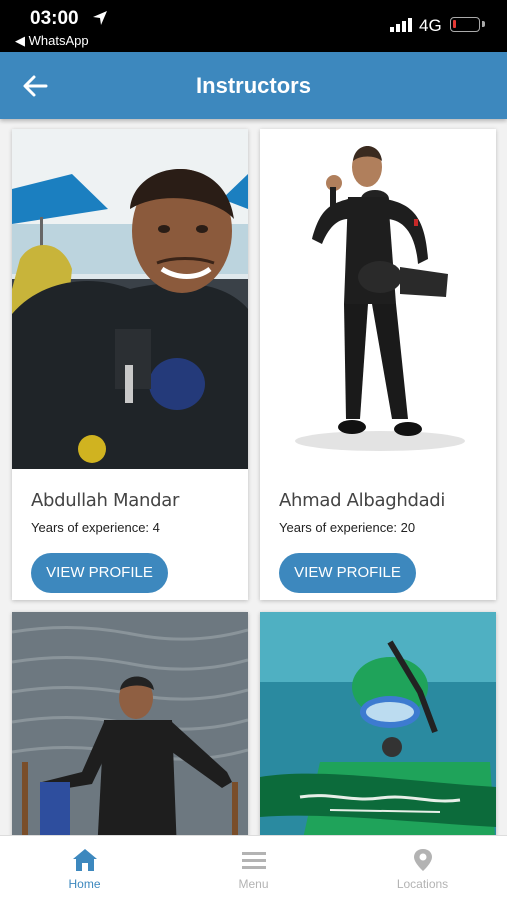 The width and height of the screenshot is (507, 900). I want to click on tab-home: Home, so click(84, 868).